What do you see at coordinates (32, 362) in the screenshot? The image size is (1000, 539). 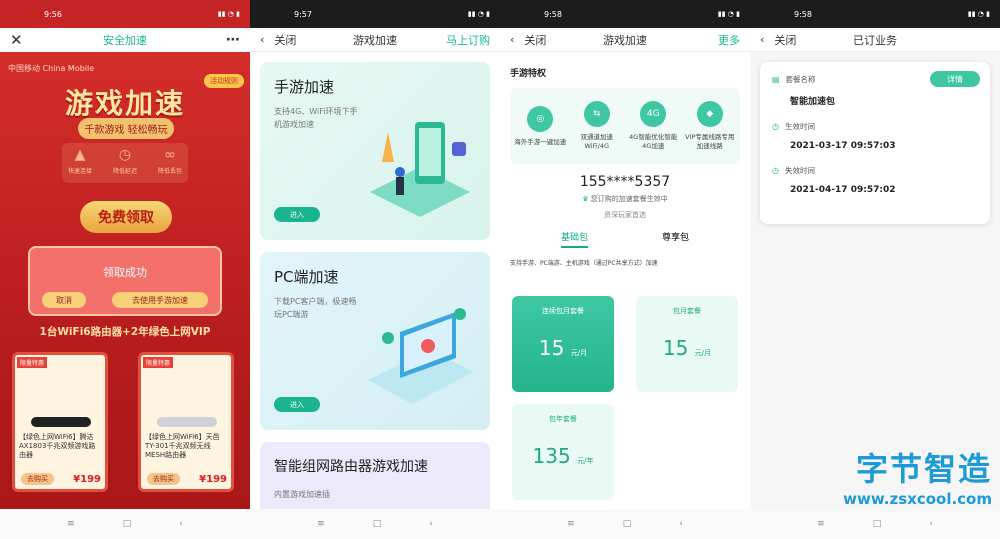 I see `product-tag: 限量特惠` at bounding box center [32, 362].